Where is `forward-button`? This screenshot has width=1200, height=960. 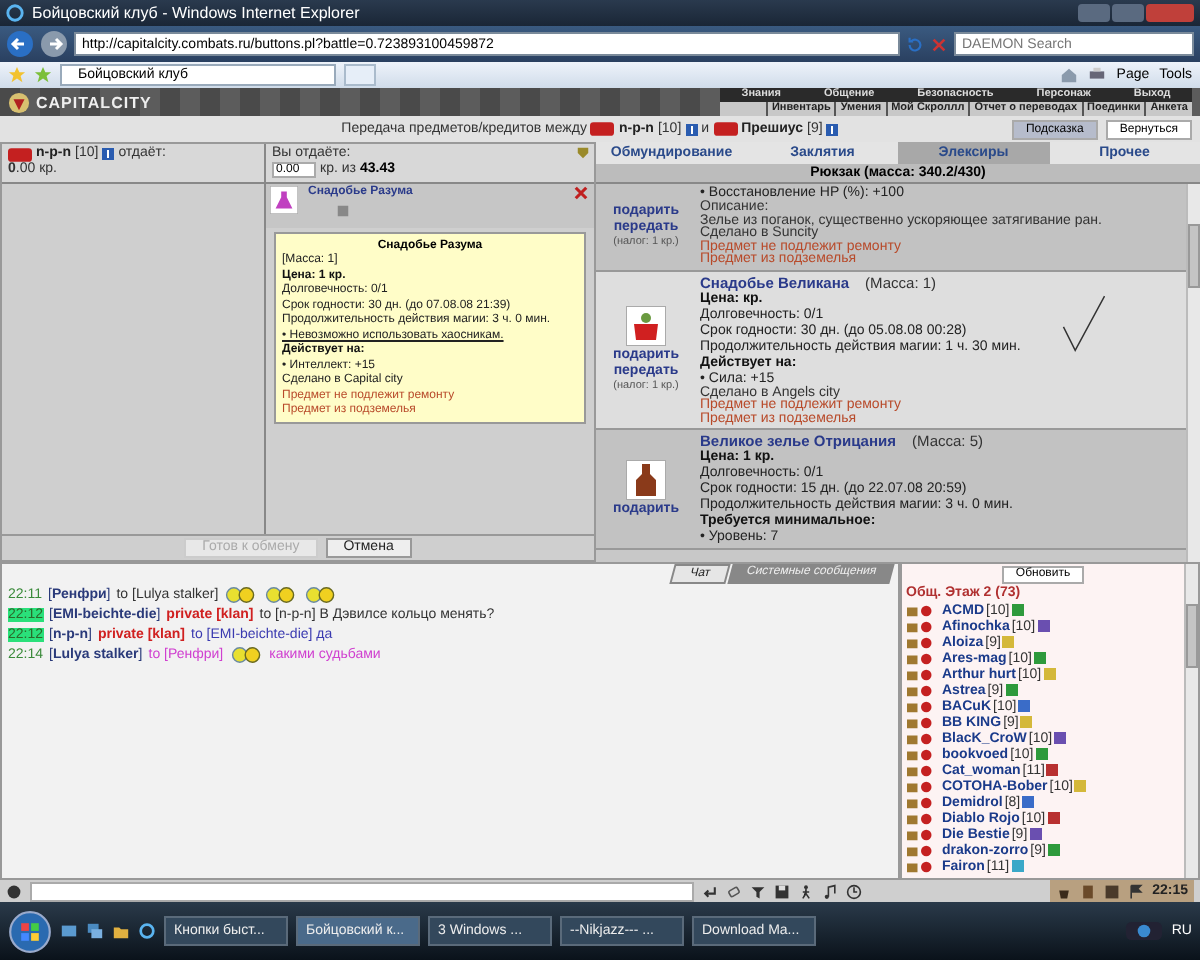
forward-button is located at coordinates (54, 44).